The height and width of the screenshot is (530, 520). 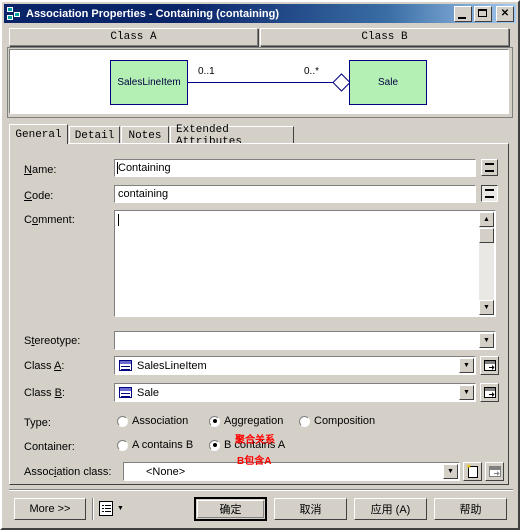 What do you see at coordinates (52, 341) in the screenshot?
I see `stereotype-label: Stereotype:` at bounding box center [52, 341].